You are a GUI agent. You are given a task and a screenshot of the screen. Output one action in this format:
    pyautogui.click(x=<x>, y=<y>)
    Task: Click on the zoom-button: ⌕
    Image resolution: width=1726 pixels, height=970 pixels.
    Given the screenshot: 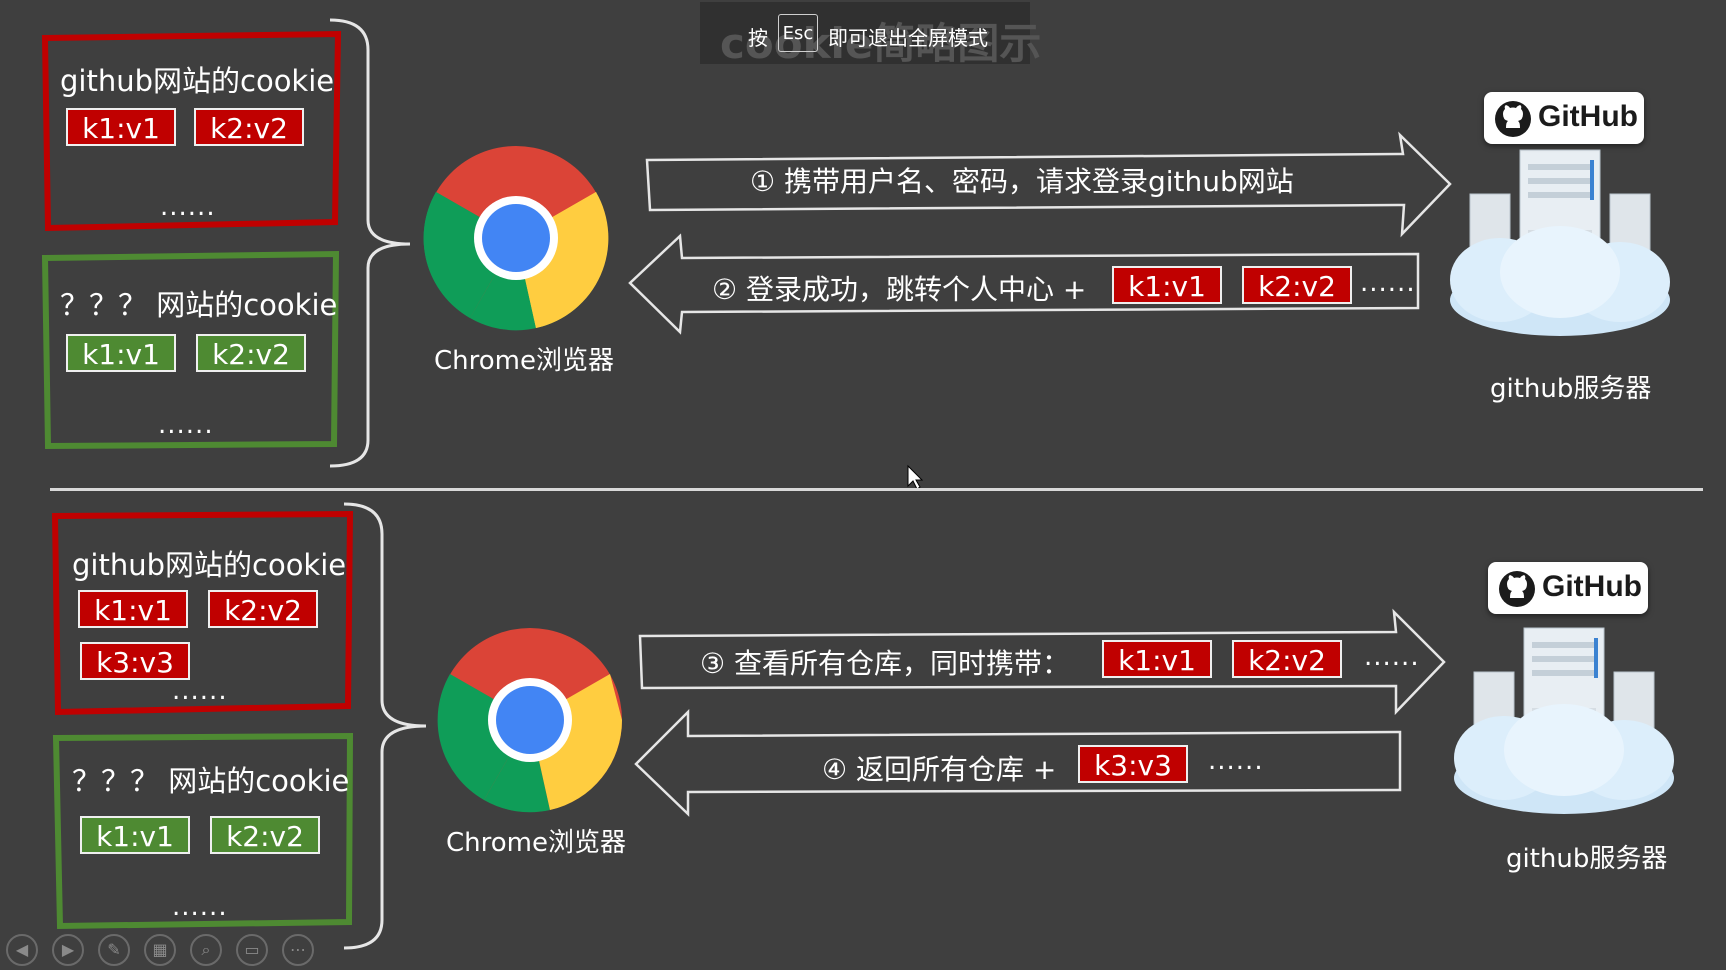 What is the action you would take?
    pyautogui.click(x=206, y=950)
    